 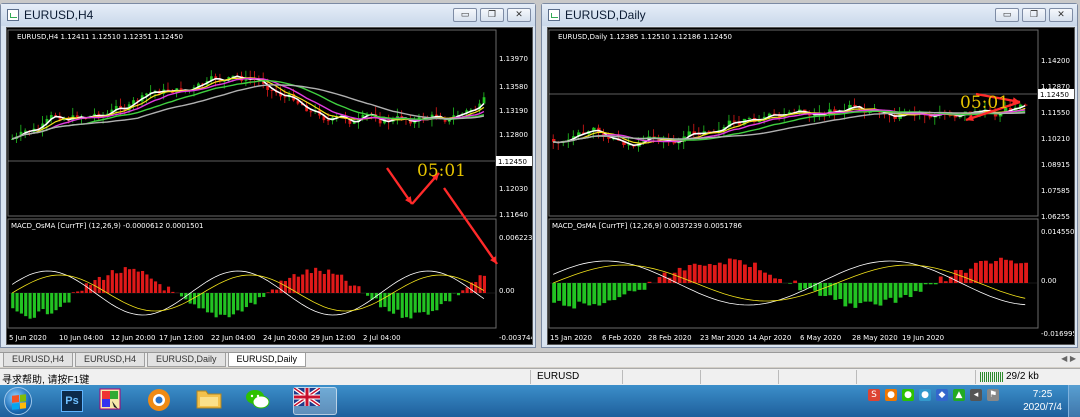 I want to click on price-tick-label: 1.13580, so click(x=513, y=87).